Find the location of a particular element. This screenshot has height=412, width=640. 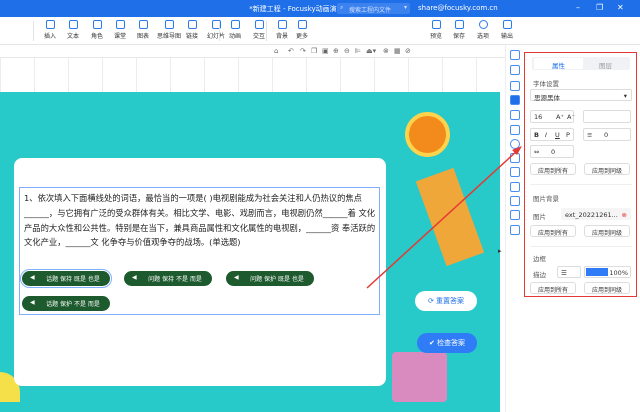

lines-icon: ☰ is located at coordinates (564, 273).